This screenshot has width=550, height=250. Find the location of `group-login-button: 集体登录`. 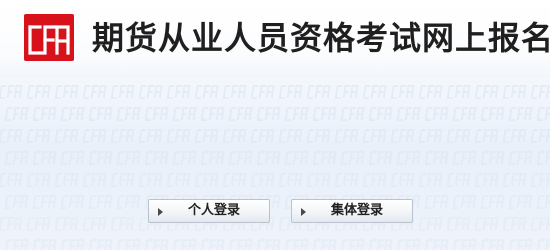

group-login-button: 集体登录 is located at coordinates (352, 211).